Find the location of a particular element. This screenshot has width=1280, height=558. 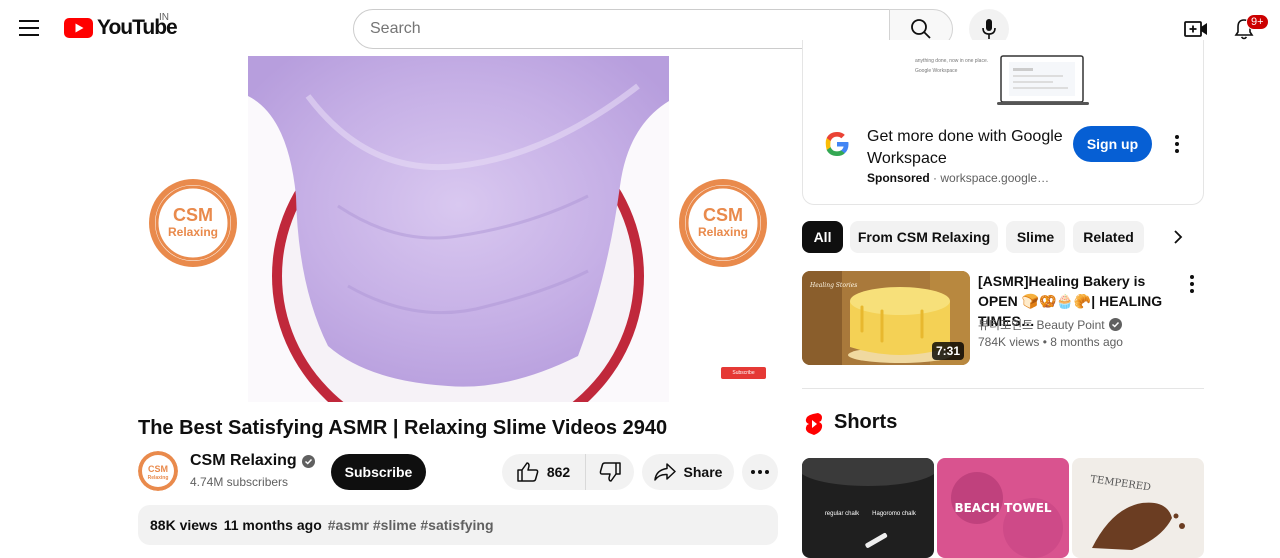

share-button: Share is located at coordinates (688, 472).